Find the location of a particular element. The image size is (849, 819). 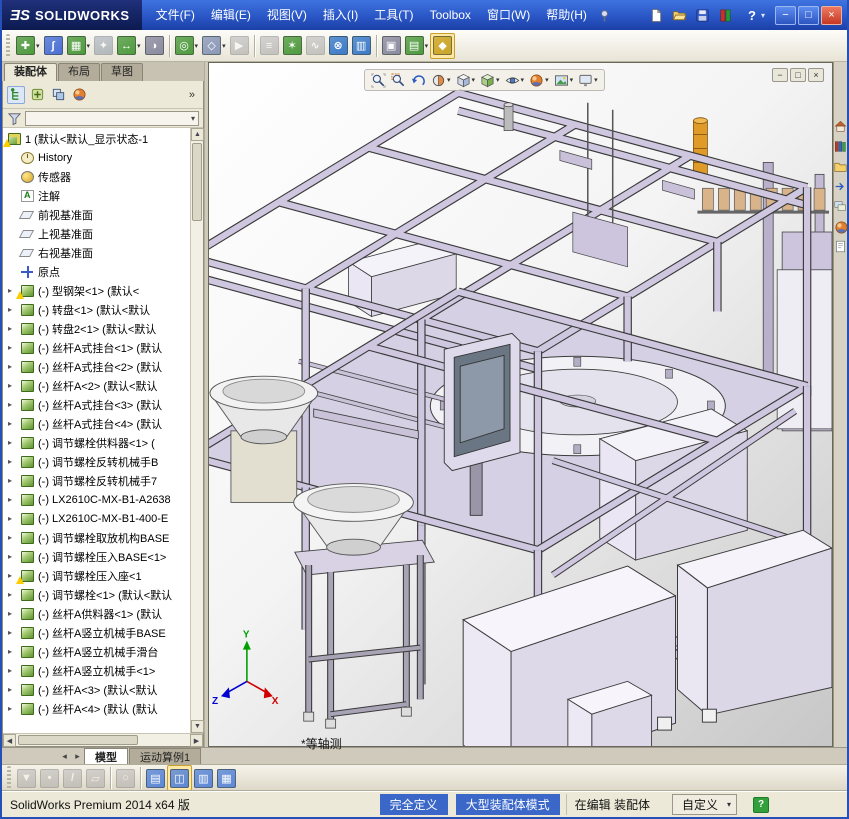

propertymanager-tab-icon is located at coordinates (37, 95).